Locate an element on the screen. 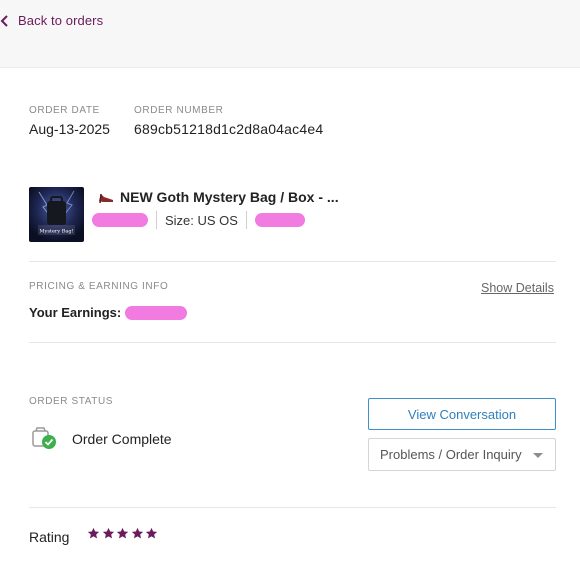 The image size is (580, 580). thumbnail-caption: Mystery Bag! is located at coordinates (56, 232).